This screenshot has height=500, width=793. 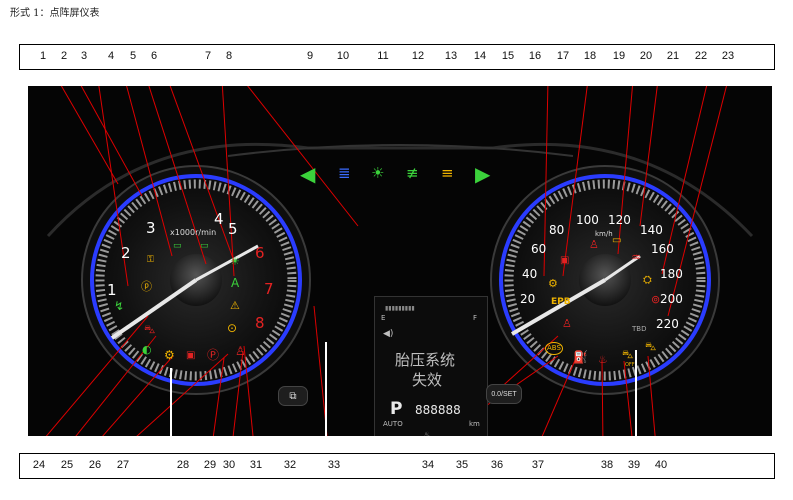 What do you see at coordinates (133, 56) in the screenshot?
I see `callout-number: 5` at bounding box center [133, 56].